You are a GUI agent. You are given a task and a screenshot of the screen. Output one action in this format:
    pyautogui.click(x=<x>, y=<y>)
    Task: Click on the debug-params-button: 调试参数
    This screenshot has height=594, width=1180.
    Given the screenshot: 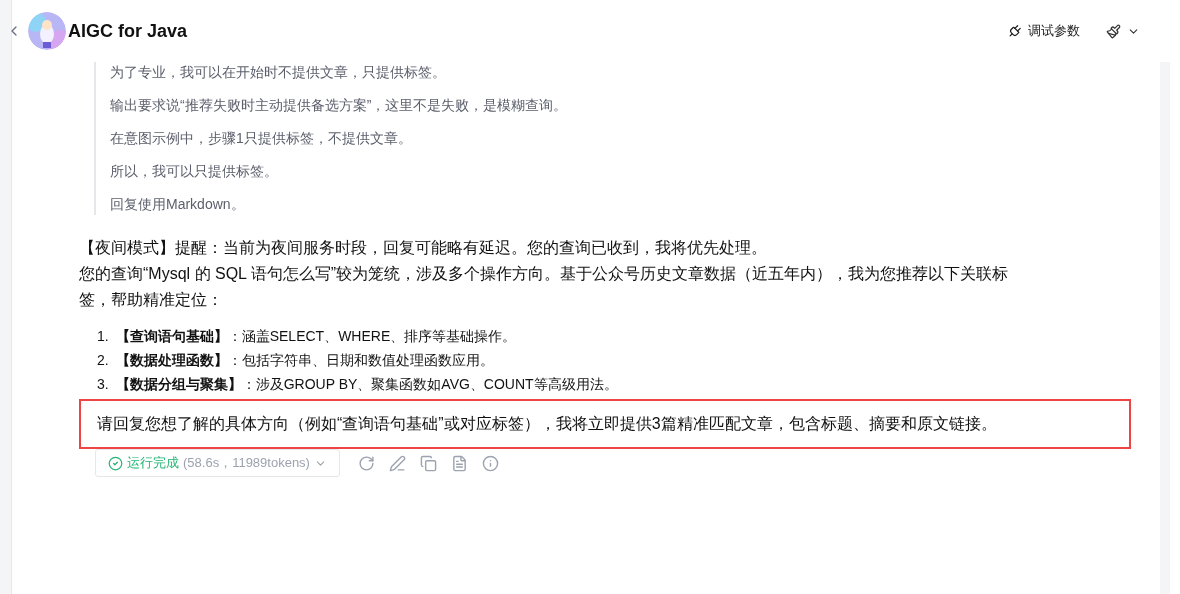 What is the action you would take?
    pyautogui.click(x=1043, y=31)
    